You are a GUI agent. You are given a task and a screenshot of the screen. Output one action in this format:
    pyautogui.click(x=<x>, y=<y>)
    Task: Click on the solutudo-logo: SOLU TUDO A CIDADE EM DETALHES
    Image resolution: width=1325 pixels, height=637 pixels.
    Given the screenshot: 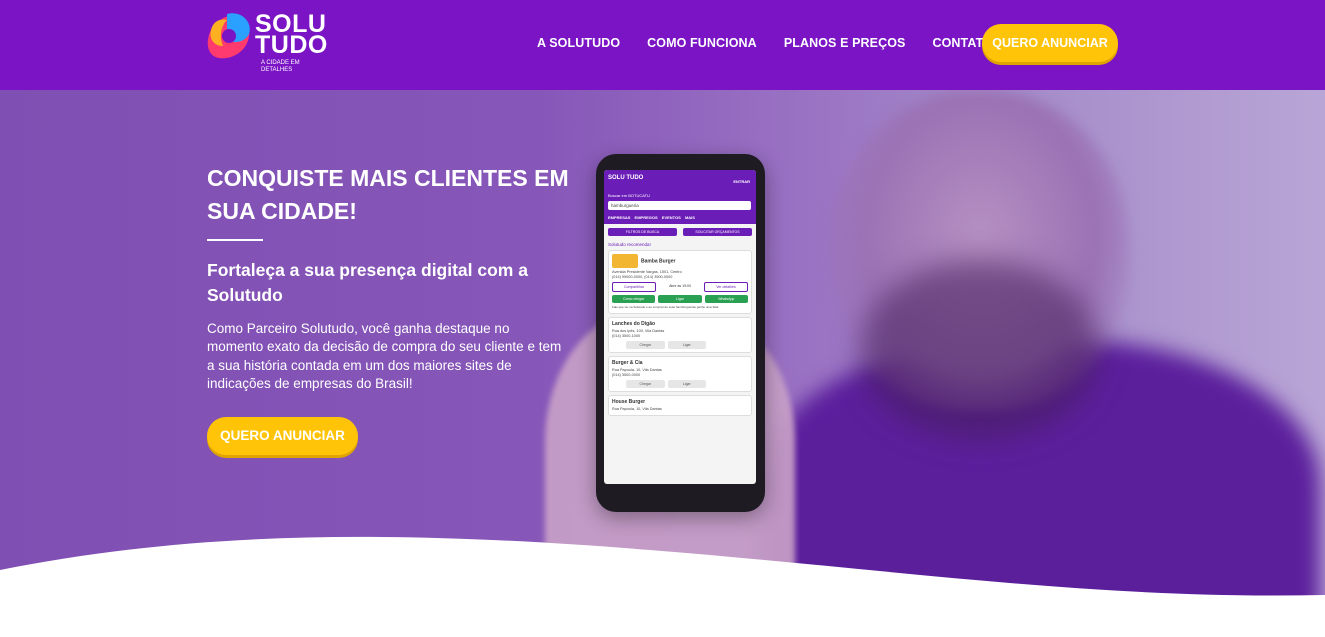 What is the action you would take?
    pyautogui.click(x=270, y=43)
    